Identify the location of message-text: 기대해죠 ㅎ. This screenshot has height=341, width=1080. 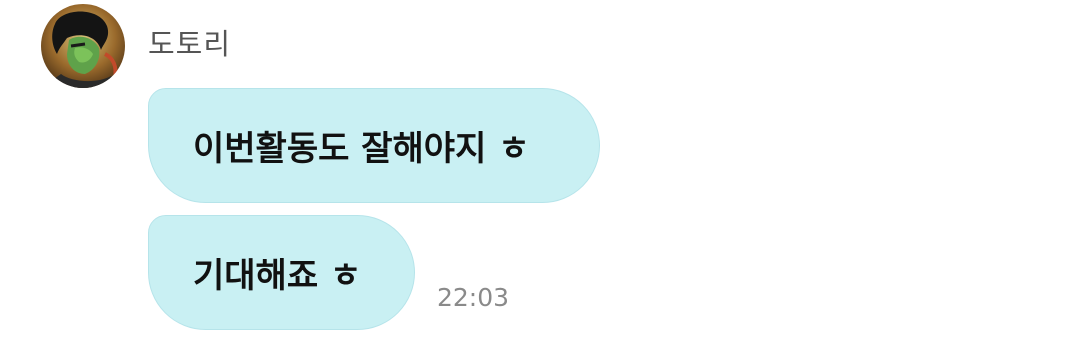
(277, 276).